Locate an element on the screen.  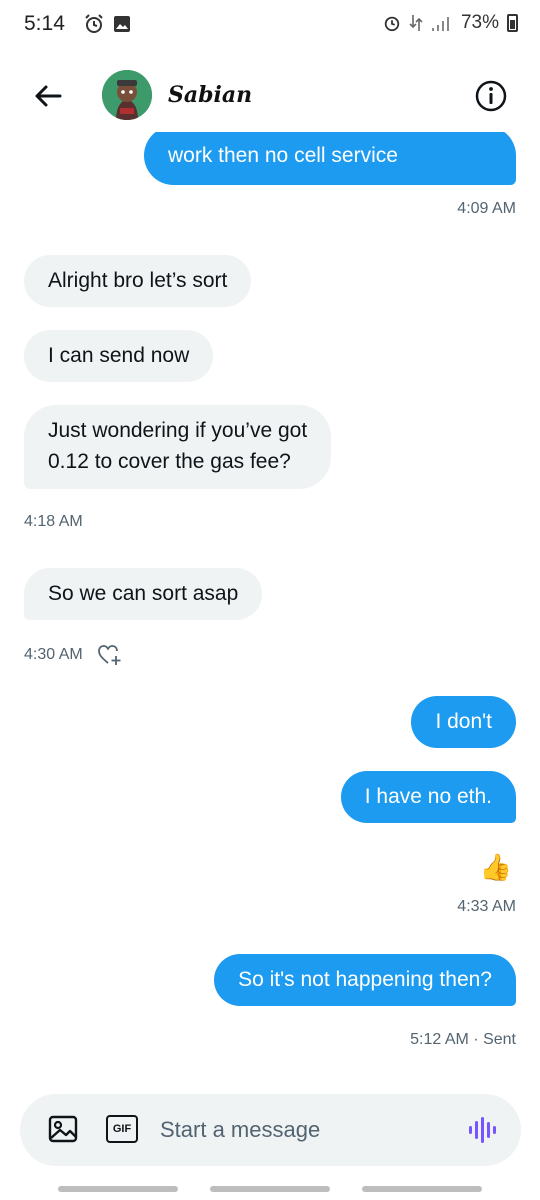
system-nav-bar is located at coordinates (270, 1192).